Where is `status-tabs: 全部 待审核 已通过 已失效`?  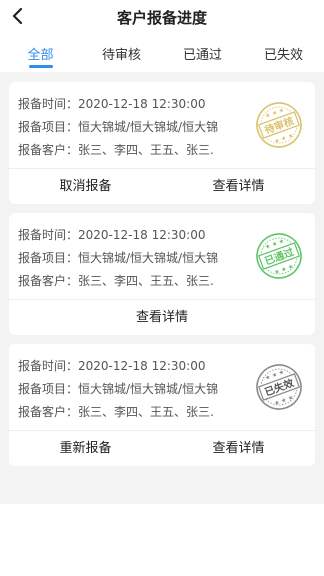
status-tabs: 全部 待审核 已通过 已失效 is located at coordinates (162, 53).